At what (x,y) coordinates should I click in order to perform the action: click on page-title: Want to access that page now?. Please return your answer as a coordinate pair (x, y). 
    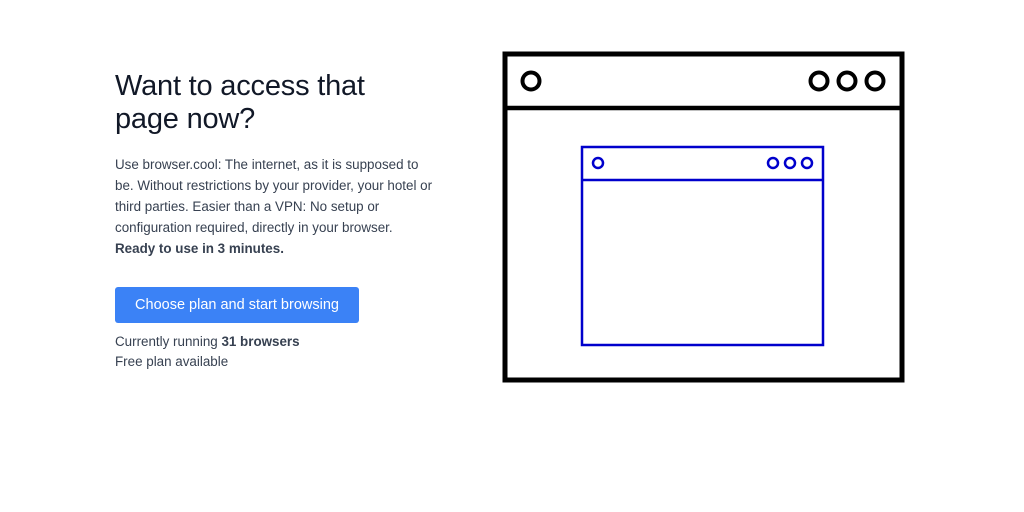
    Looking at the image, I should click on (240, 102).